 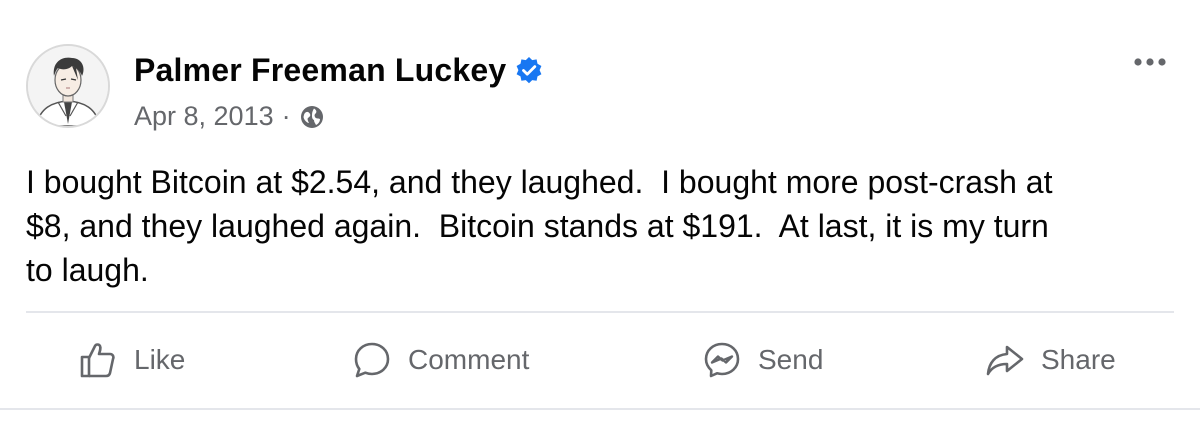 I want to click on comment-button: Comment, so click(x=440, y=360).